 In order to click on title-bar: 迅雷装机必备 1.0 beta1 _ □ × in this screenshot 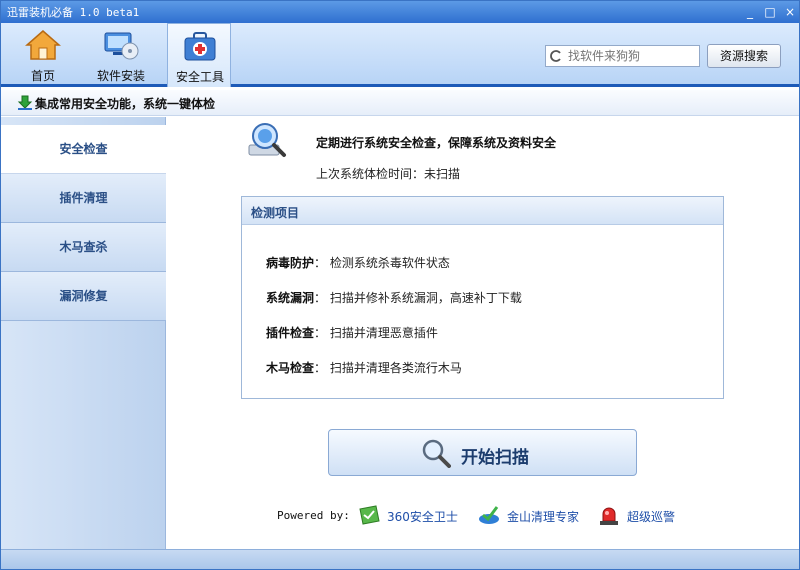, I will do `click(400, 12)`.